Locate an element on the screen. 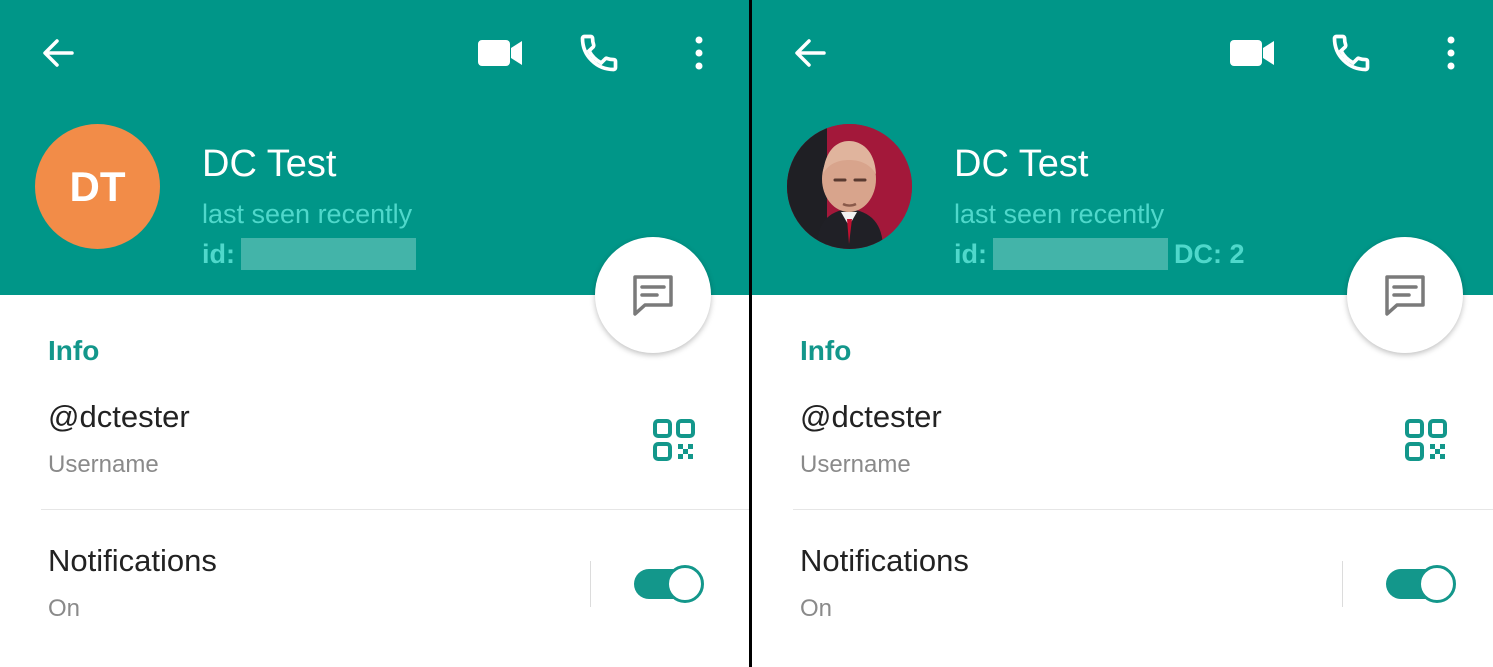 This screenshot has height=667, width=1493. profile-photo-image is located at coordinates (849, 186).